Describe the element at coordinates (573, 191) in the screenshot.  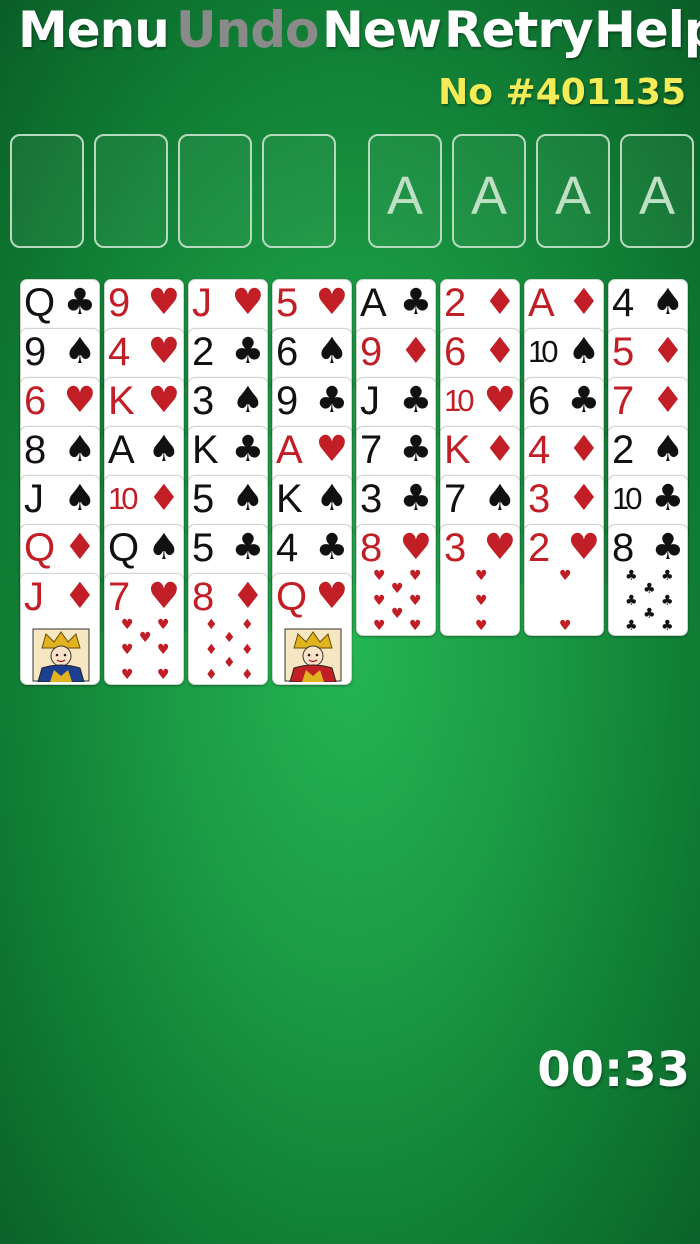
I see `foundation-3: A` at that location.